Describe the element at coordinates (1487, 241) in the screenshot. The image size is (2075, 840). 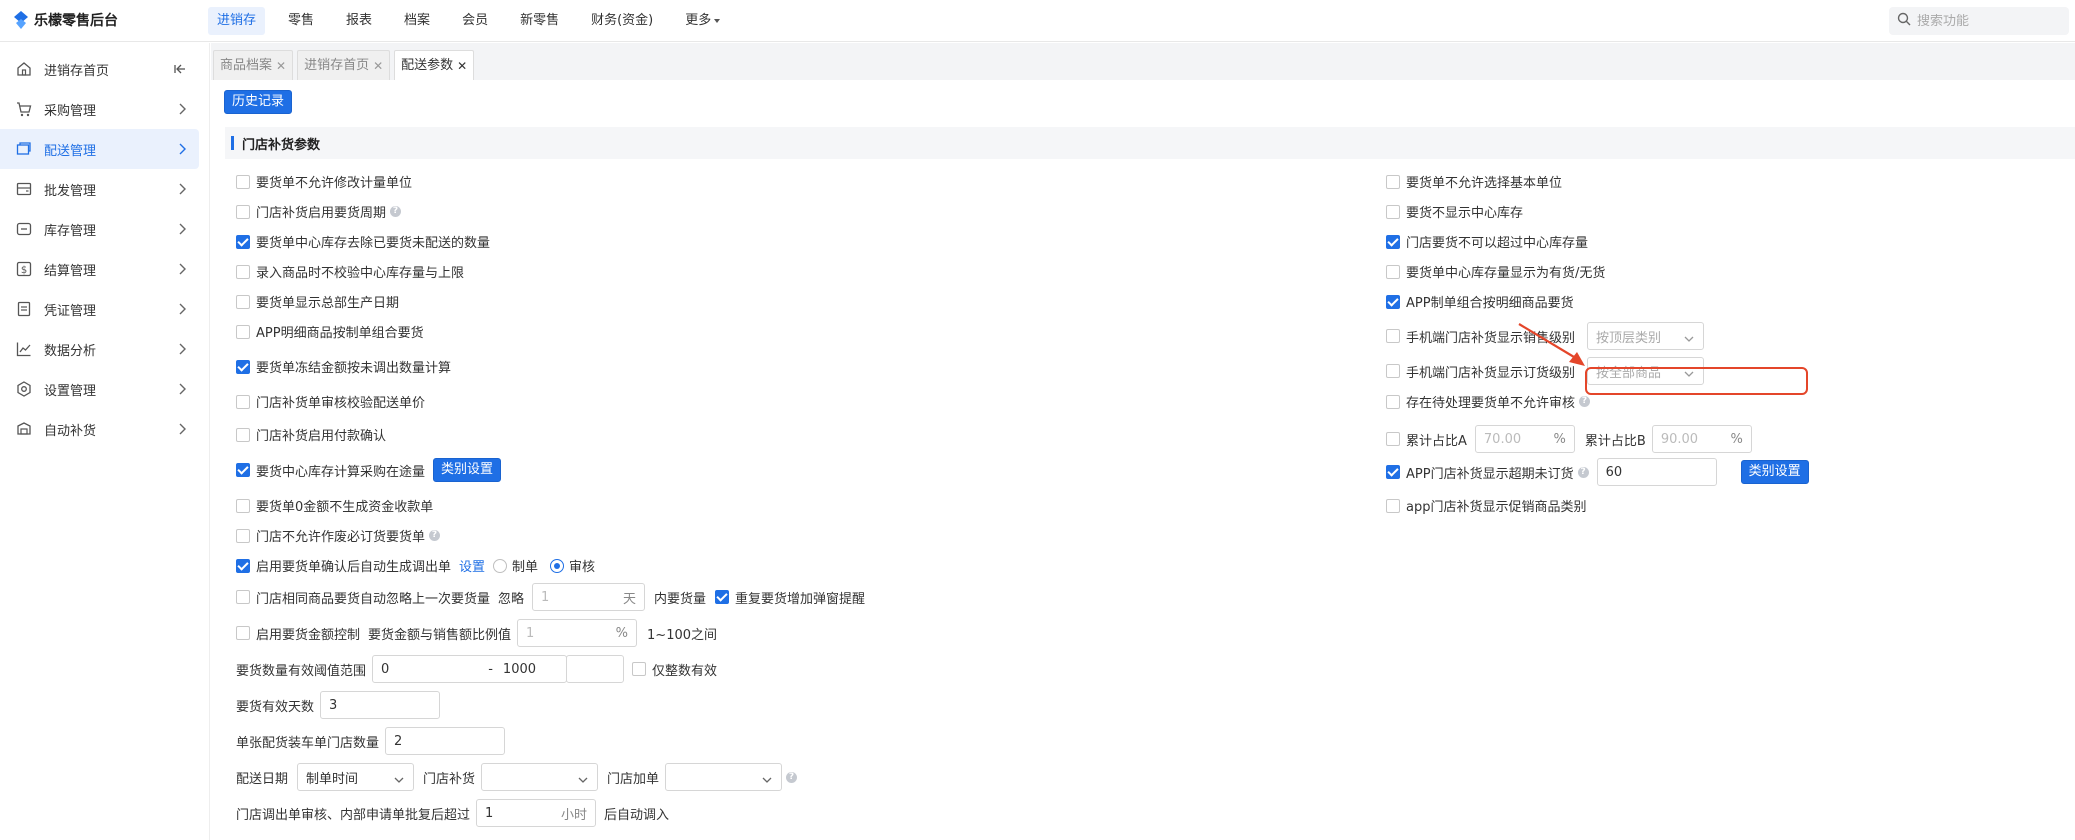
I see `option-row: 门店要货不可以超过中心库存量` at that location.